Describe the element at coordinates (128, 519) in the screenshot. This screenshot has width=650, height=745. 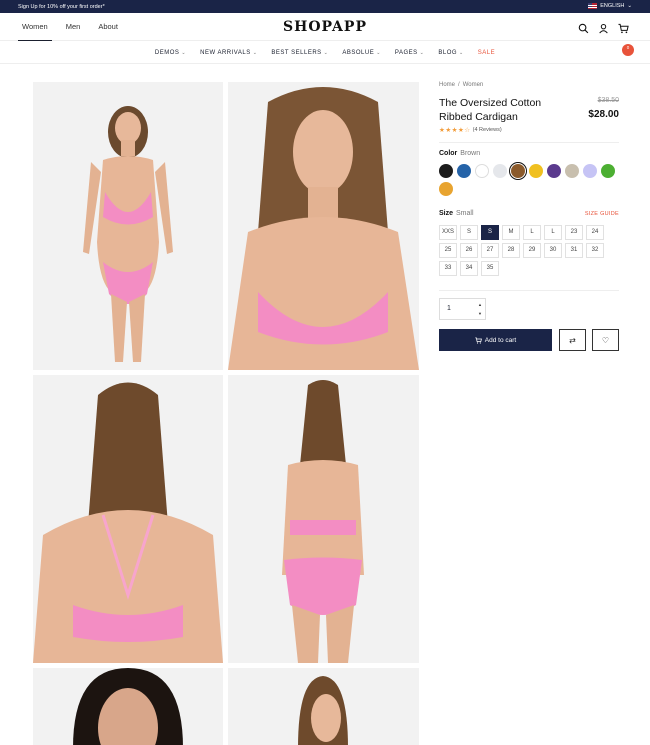
I see `product-photo-back-closeup` at that location.